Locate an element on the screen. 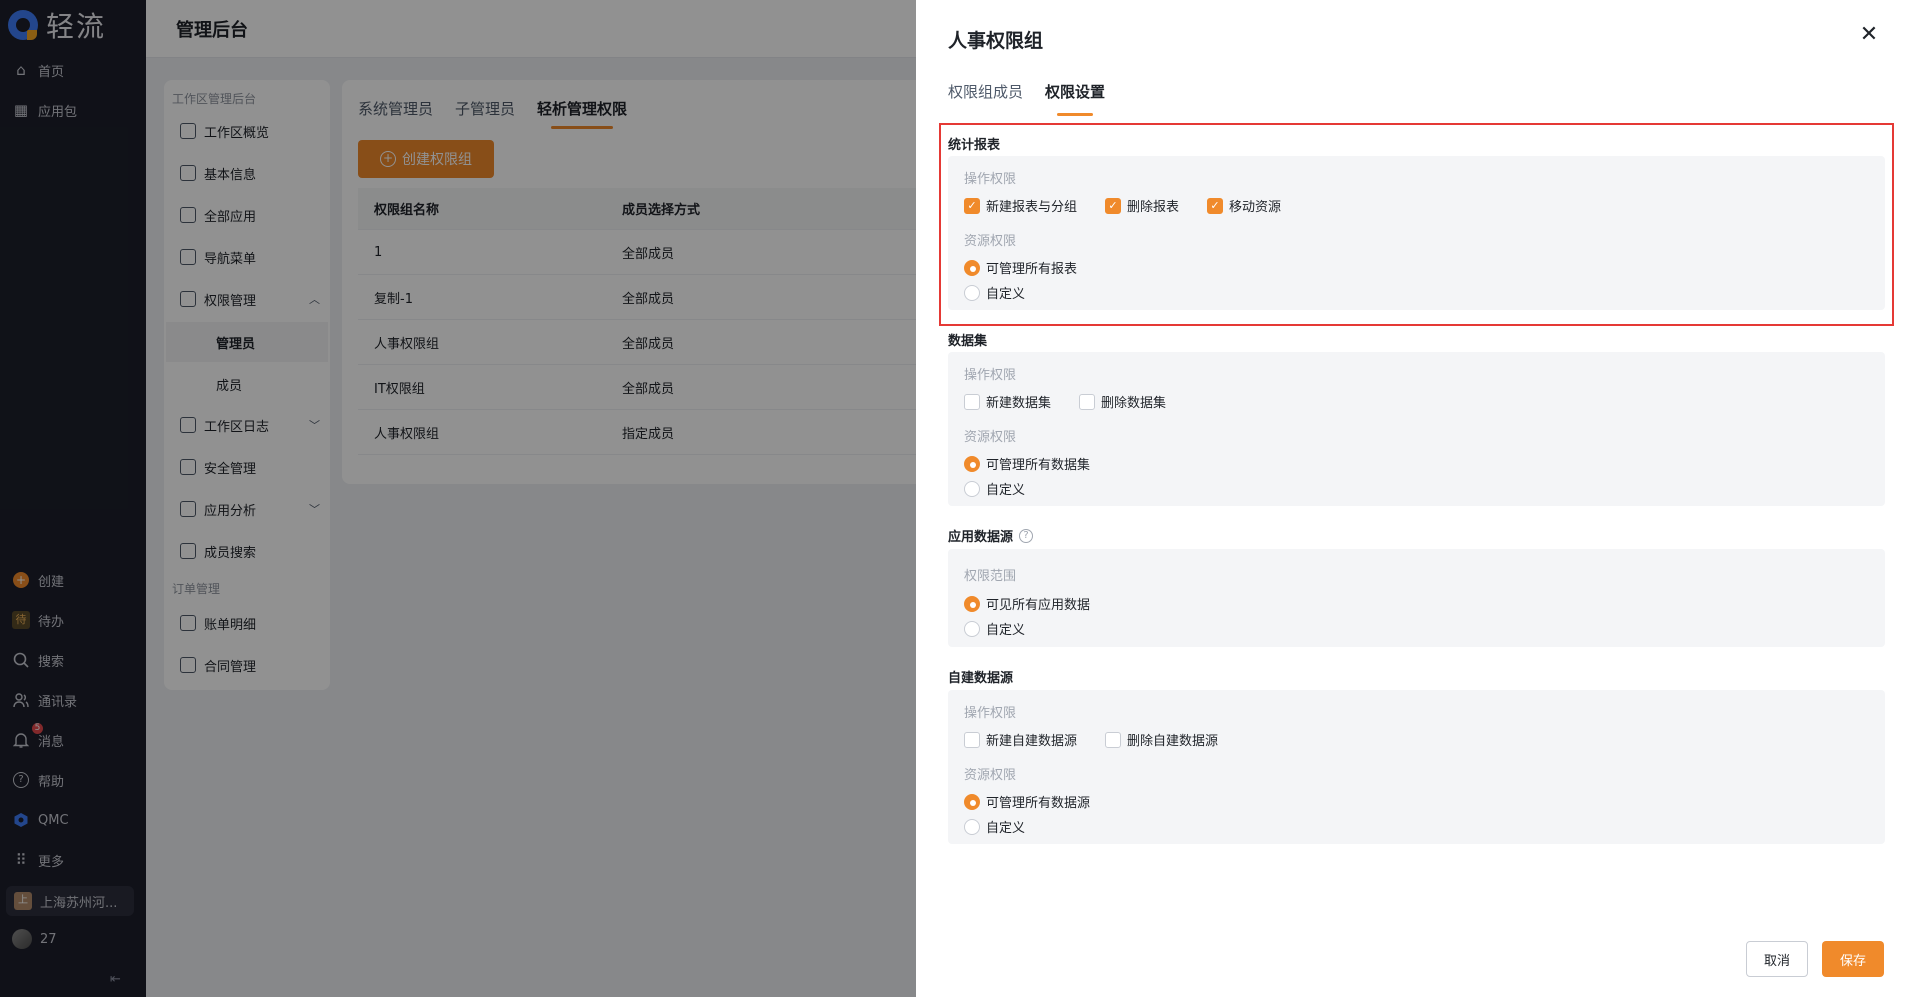  section-title-custom-datasource: 自建数据源 is located at coordinates (981, 678).